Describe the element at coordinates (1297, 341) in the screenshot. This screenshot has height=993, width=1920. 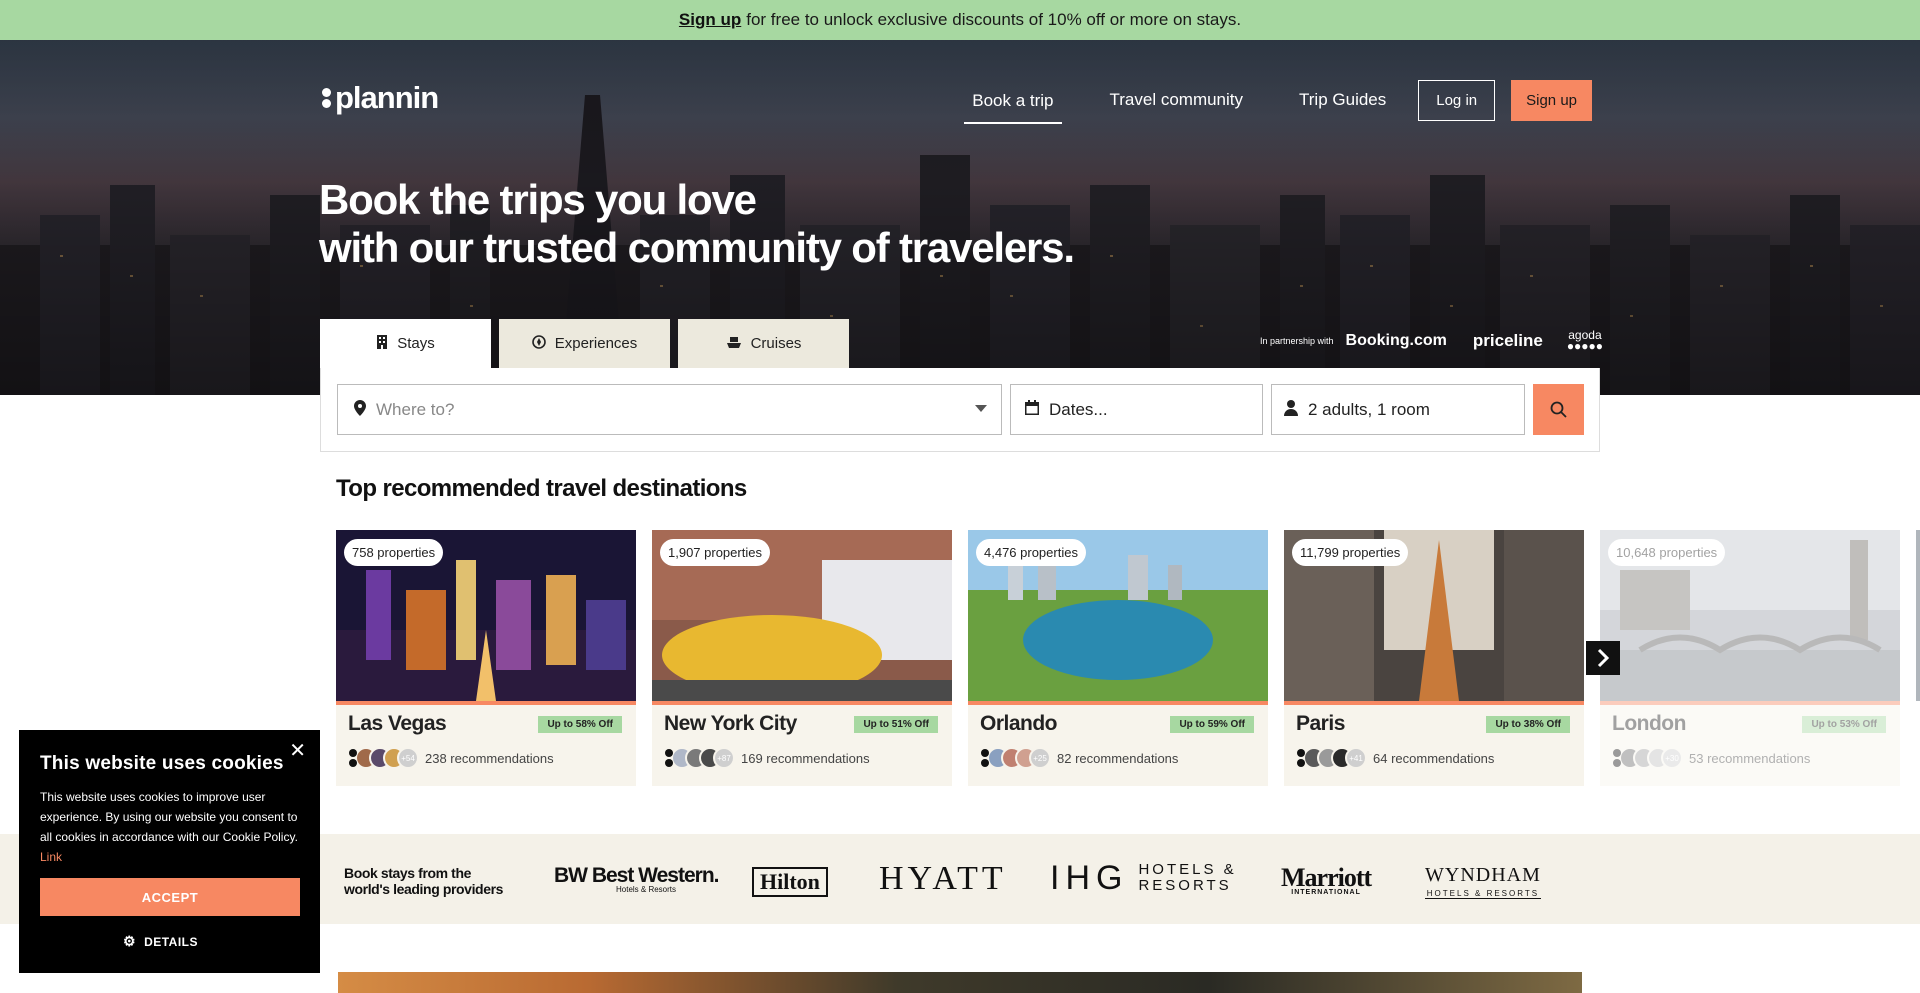
I see `partners-intro: In partnership with` at that location.